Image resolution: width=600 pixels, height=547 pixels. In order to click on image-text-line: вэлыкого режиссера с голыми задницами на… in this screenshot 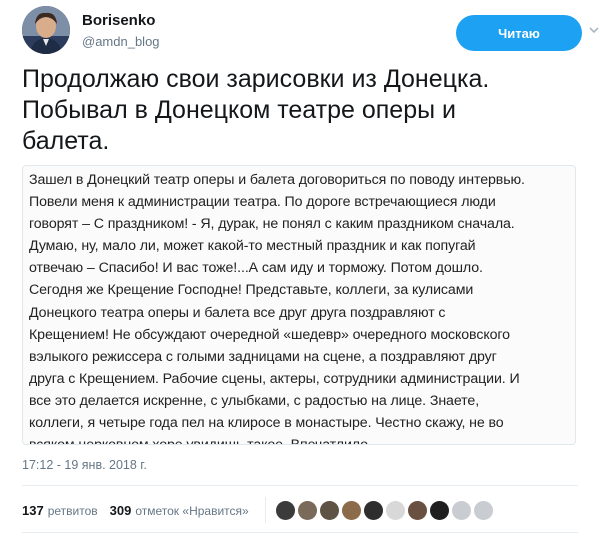, I will do `click(263, 356)`.